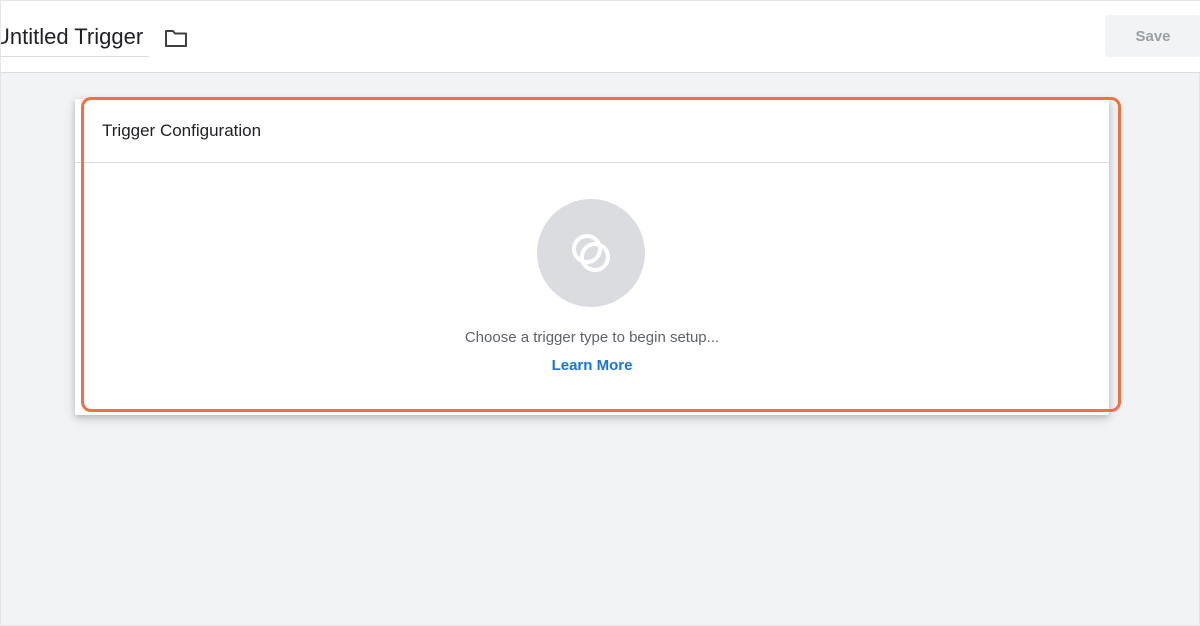 This screenshot has width=1200, height=626. I want to click on folder-button, so click(176, 38).